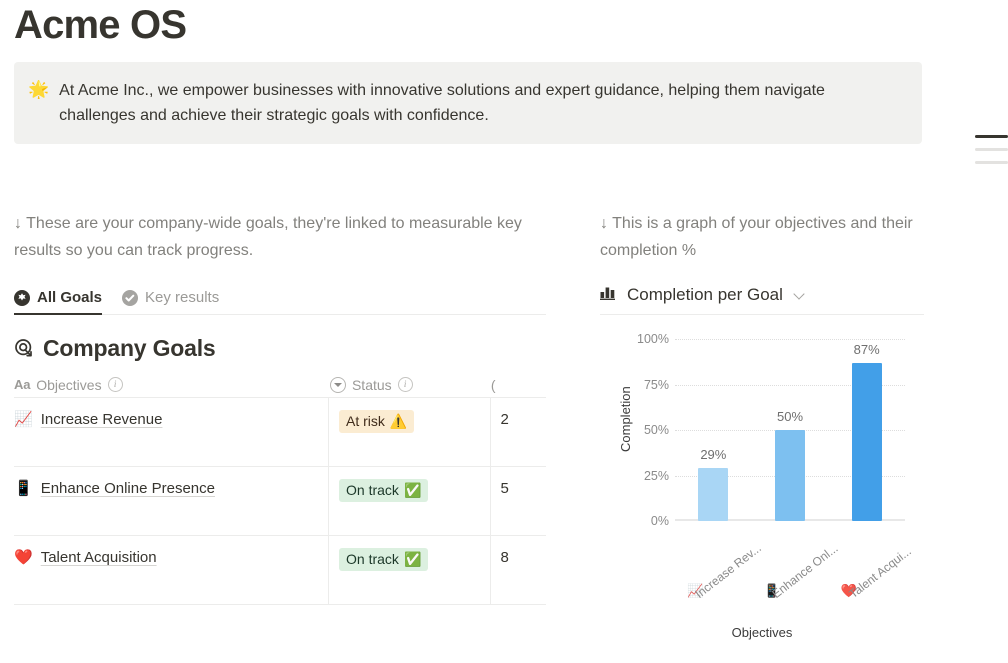 The image size is (1008, 663). I want to click on chart-bar-value-label: 87%, so click(866, 349).